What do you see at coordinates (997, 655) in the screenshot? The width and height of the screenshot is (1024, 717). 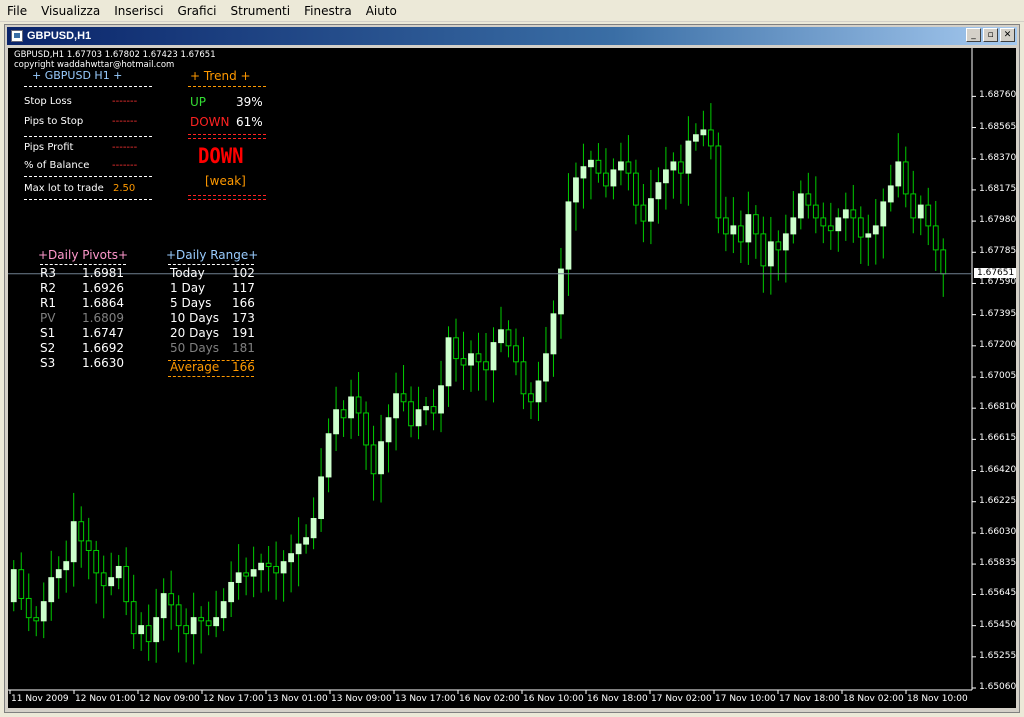 I see `price-tick-label: 1.65255` at bounding box center [997, 655].